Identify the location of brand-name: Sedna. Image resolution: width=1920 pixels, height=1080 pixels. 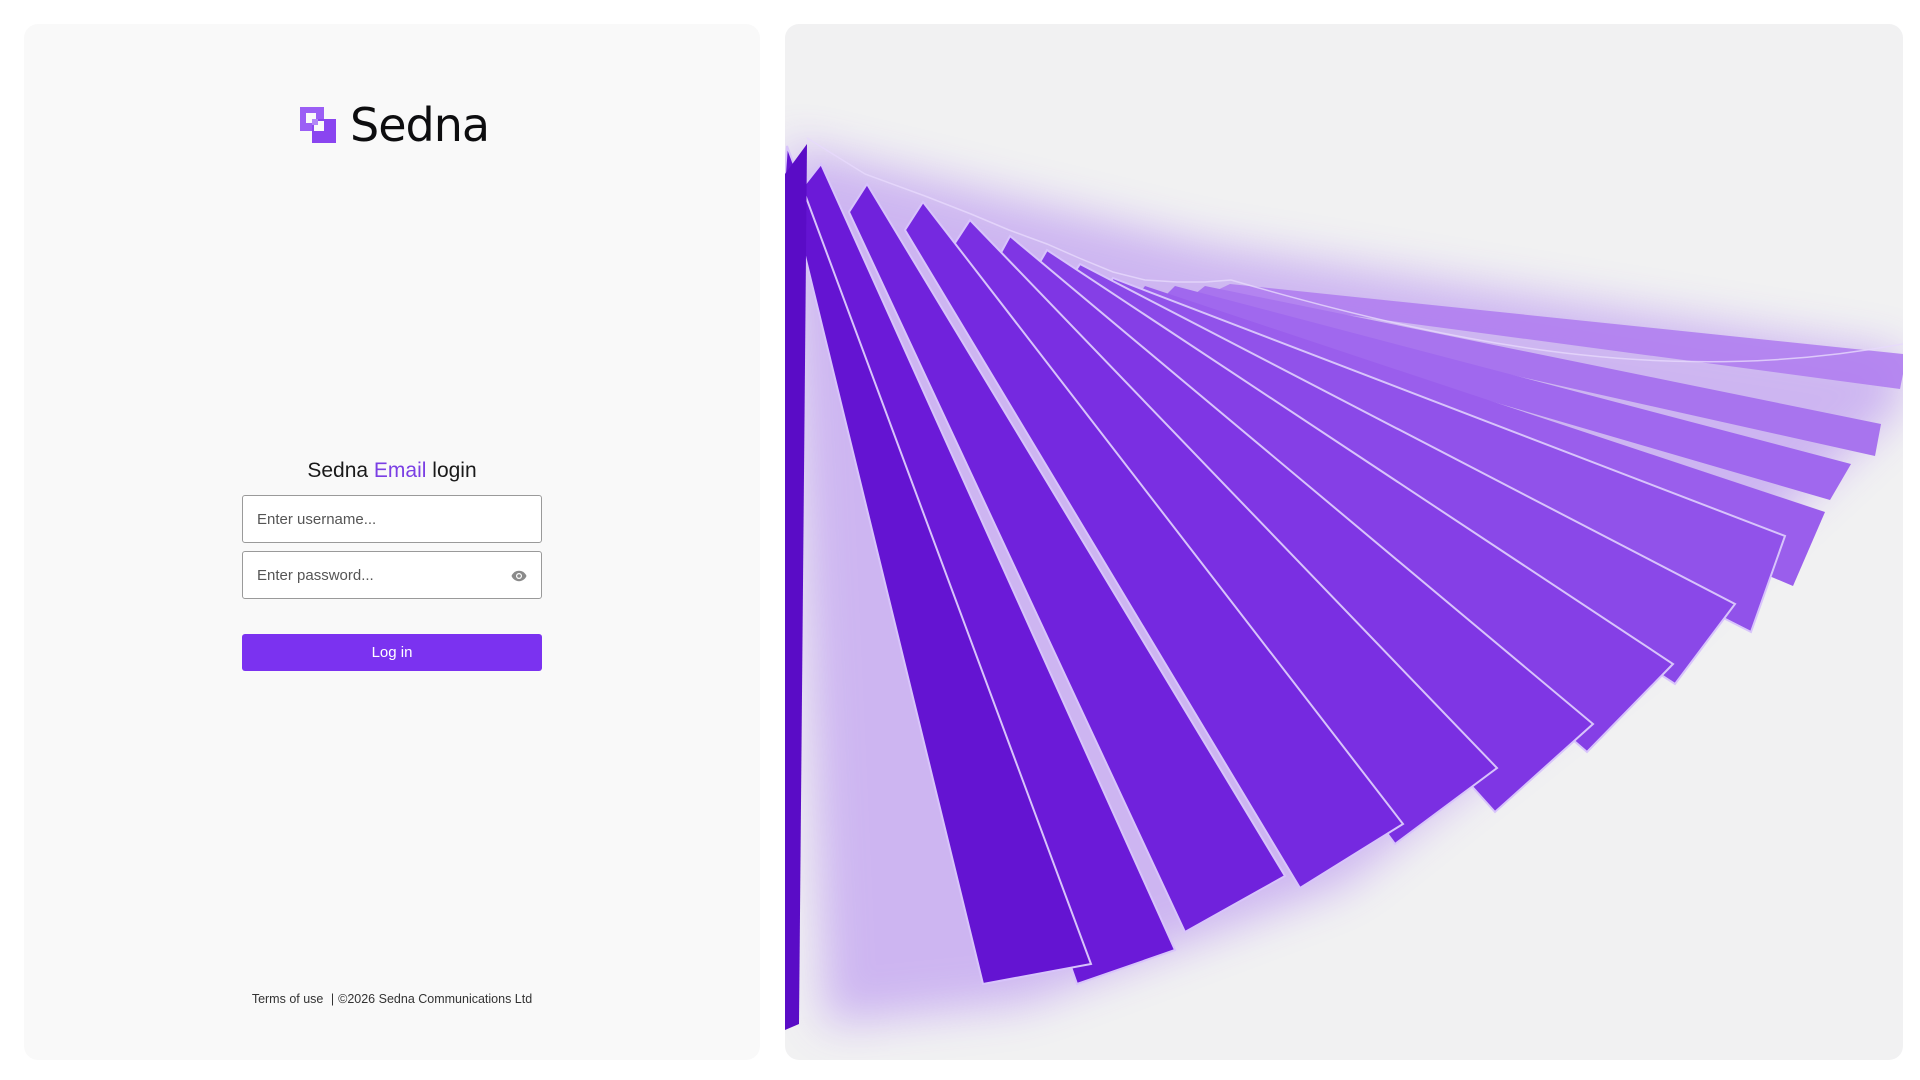
(420, 125).